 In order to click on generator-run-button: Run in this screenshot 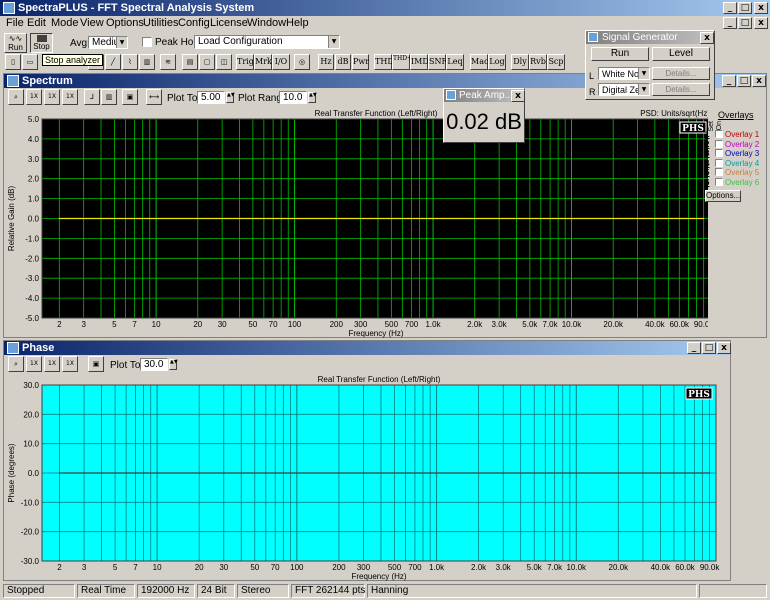, I will do `click(620, 54)`.